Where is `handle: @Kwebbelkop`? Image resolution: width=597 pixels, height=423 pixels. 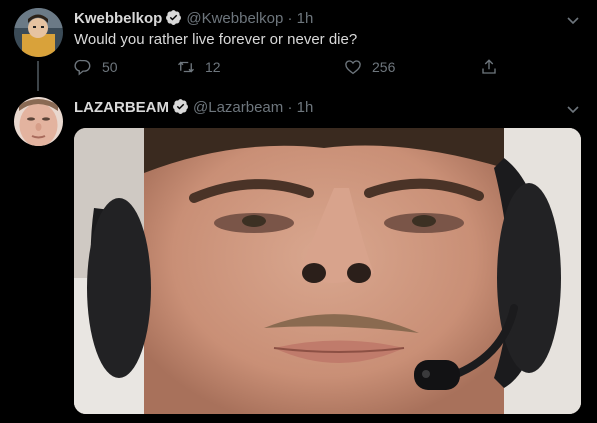
handle: @Kwebbelkop is located at coordinates (234, 18).